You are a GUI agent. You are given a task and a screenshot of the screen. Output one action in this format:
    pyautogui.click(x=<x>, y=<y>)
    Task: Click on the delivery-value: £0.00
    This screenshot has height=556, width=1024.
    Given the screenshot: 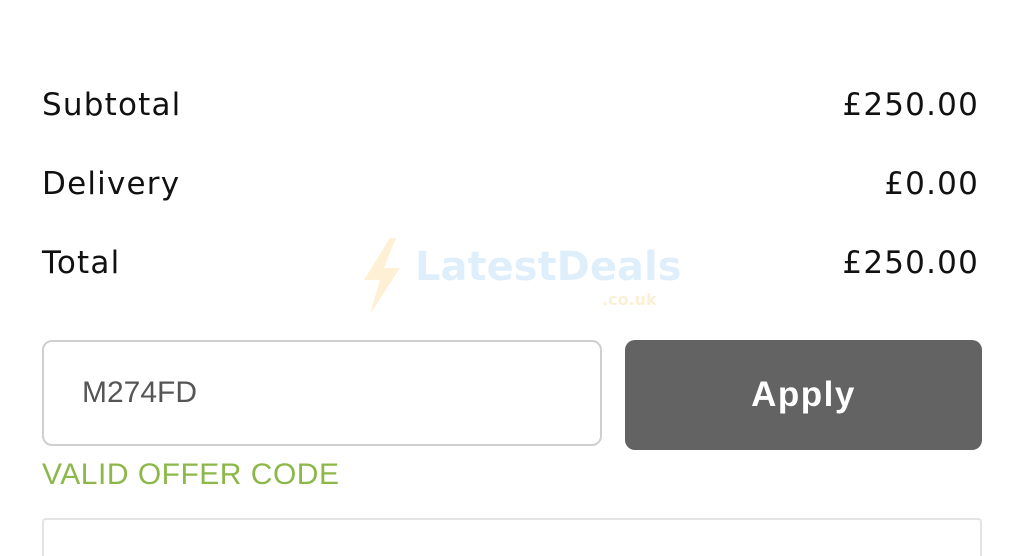 What is the action you would take?
    pyautogui.click(x=931, y=184)
    